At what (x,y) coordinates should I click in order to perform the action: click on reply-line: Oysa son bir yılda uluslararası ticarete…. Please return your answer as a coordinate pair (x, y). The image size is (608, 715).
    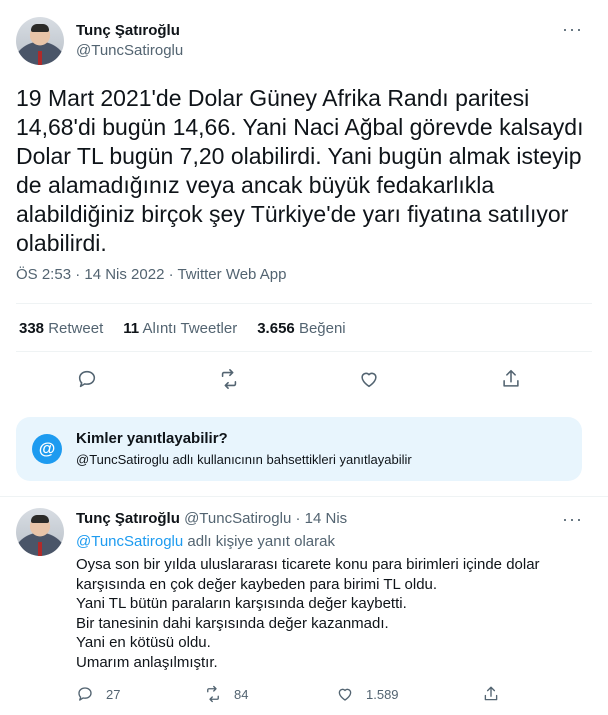
    Looking at the image, I should click on (308, 564).